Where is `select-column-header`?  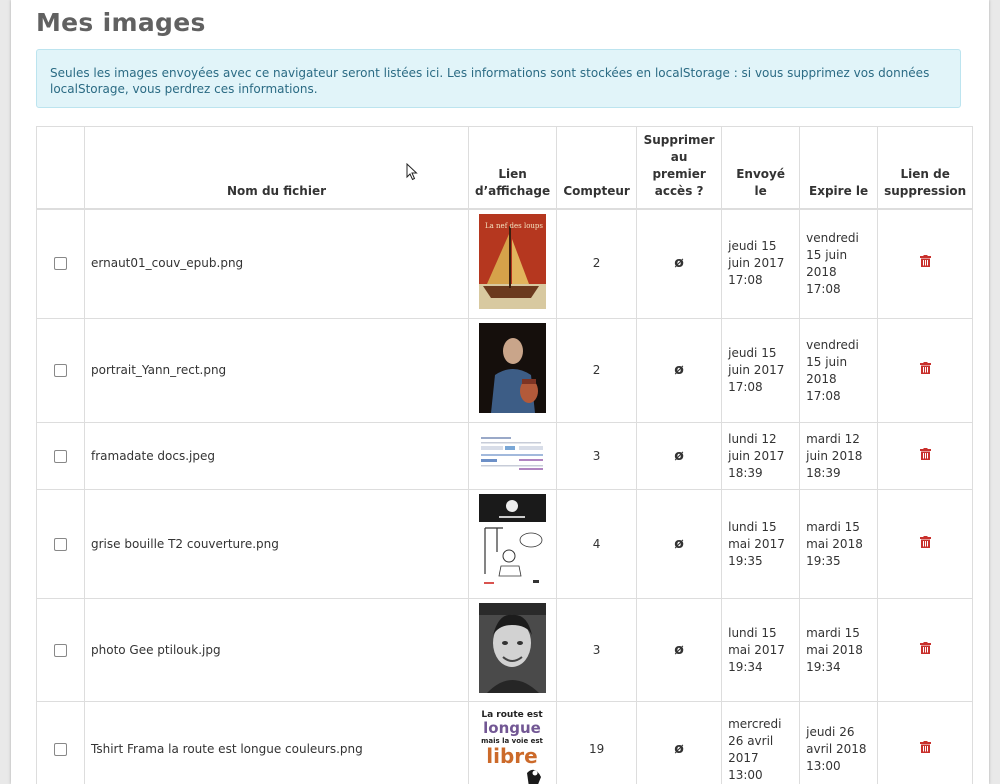 select-column-header is located at coordinates (60, 168).